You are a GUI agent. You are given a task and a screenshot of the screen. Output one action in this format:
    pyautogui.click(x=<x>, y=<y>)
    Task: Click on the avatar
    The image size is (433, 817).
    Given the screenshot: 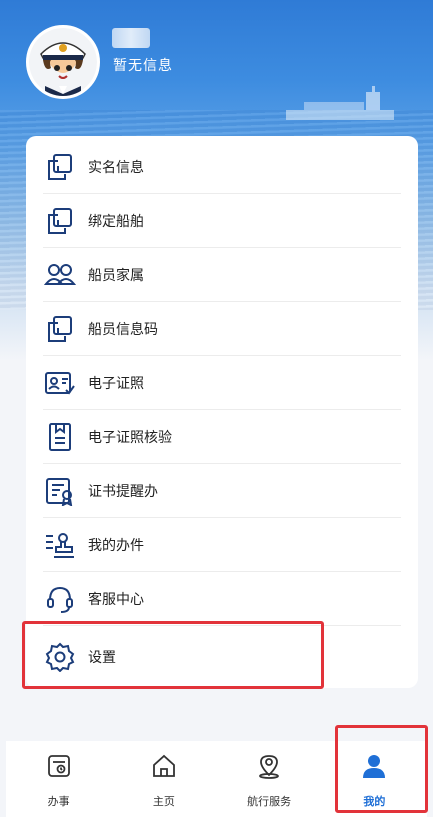 What is the action you would take?
    pyautogui.click(x=63, y=62)
    